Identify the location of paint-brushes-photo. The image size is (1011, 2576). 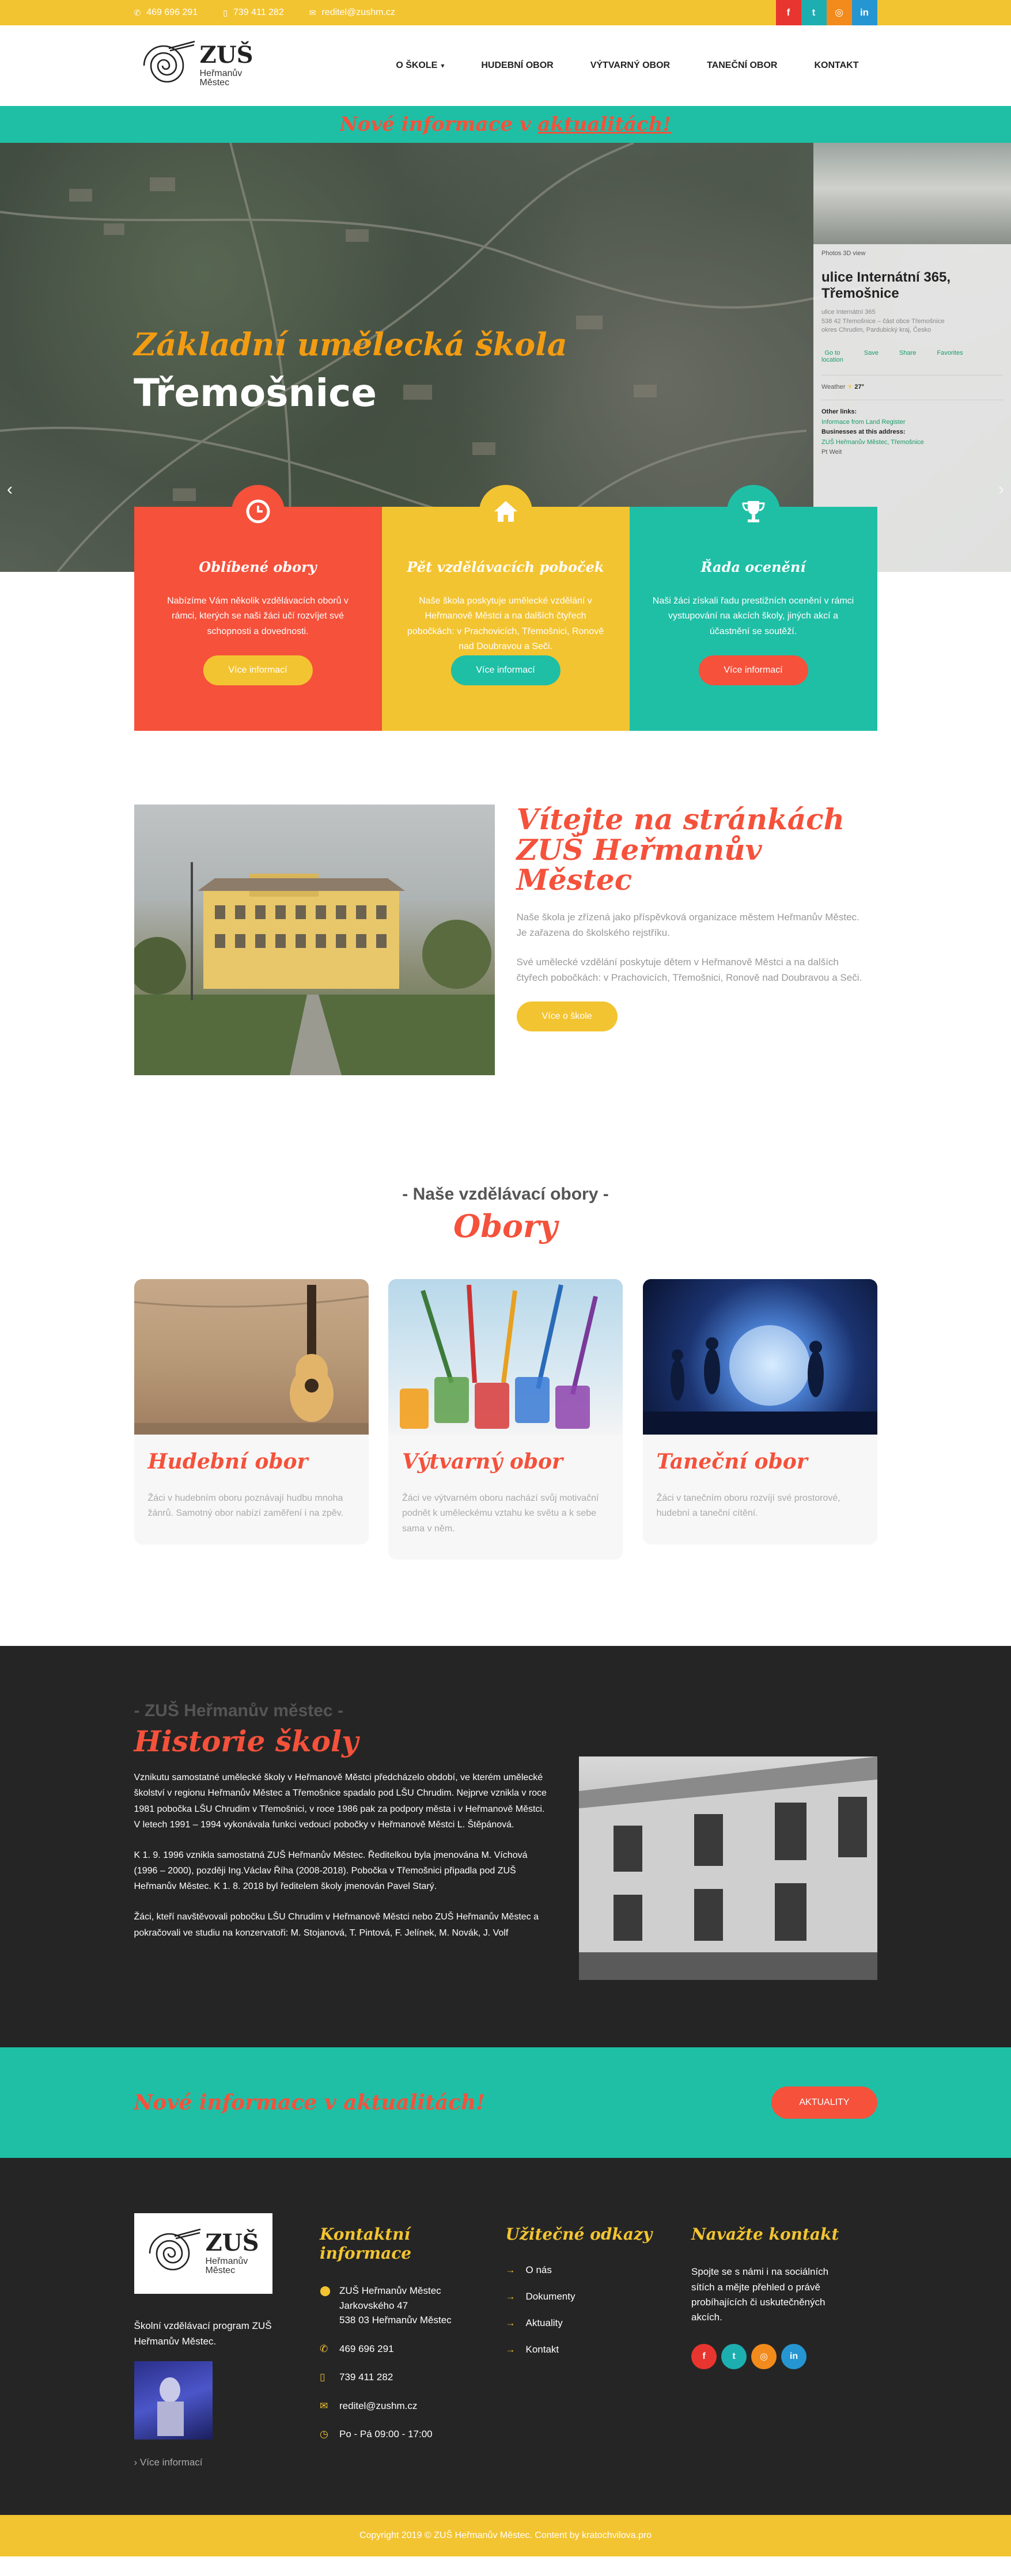
(505, 1357).